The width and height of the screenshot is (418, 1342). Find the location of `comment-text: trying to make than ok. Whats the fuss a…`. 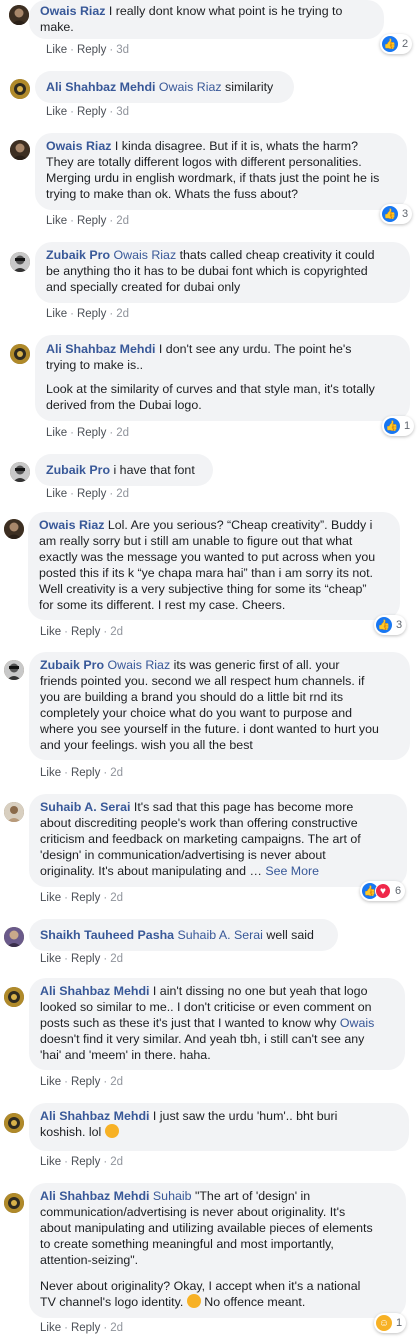

comment-text: trying to make than ok. Whats the fuss a… is located at coordinates (172, 194).